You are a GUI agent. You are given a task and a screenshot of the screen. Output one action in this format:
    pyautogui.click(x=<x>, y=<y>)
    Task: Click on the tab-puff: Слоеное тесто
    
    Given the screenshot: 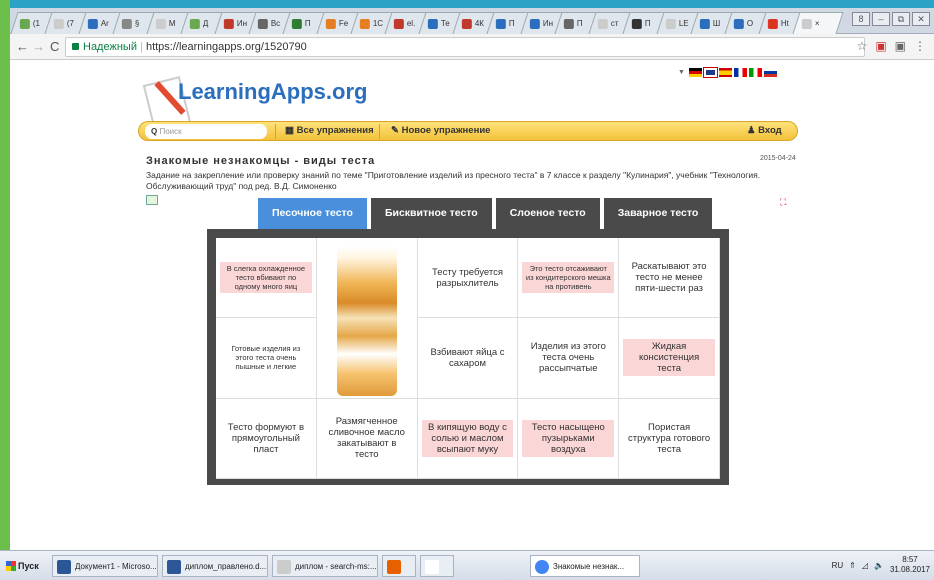 What is the action you would take?
    pyautogui.click(x=547, y=214)
    